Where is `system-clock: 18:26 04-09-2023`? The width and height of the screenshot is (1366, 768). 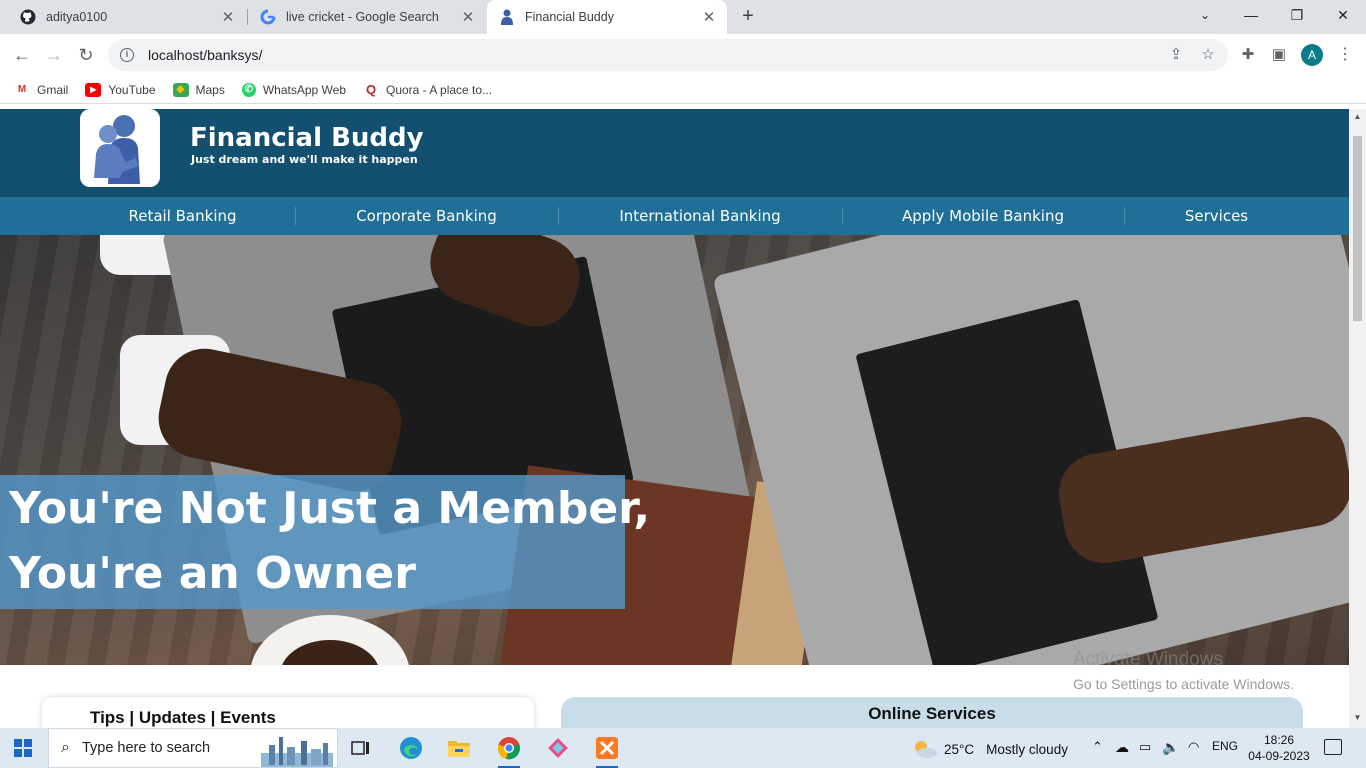 system-clock: 18:26 04-09-2023 is located at coordinates (1279, 748).